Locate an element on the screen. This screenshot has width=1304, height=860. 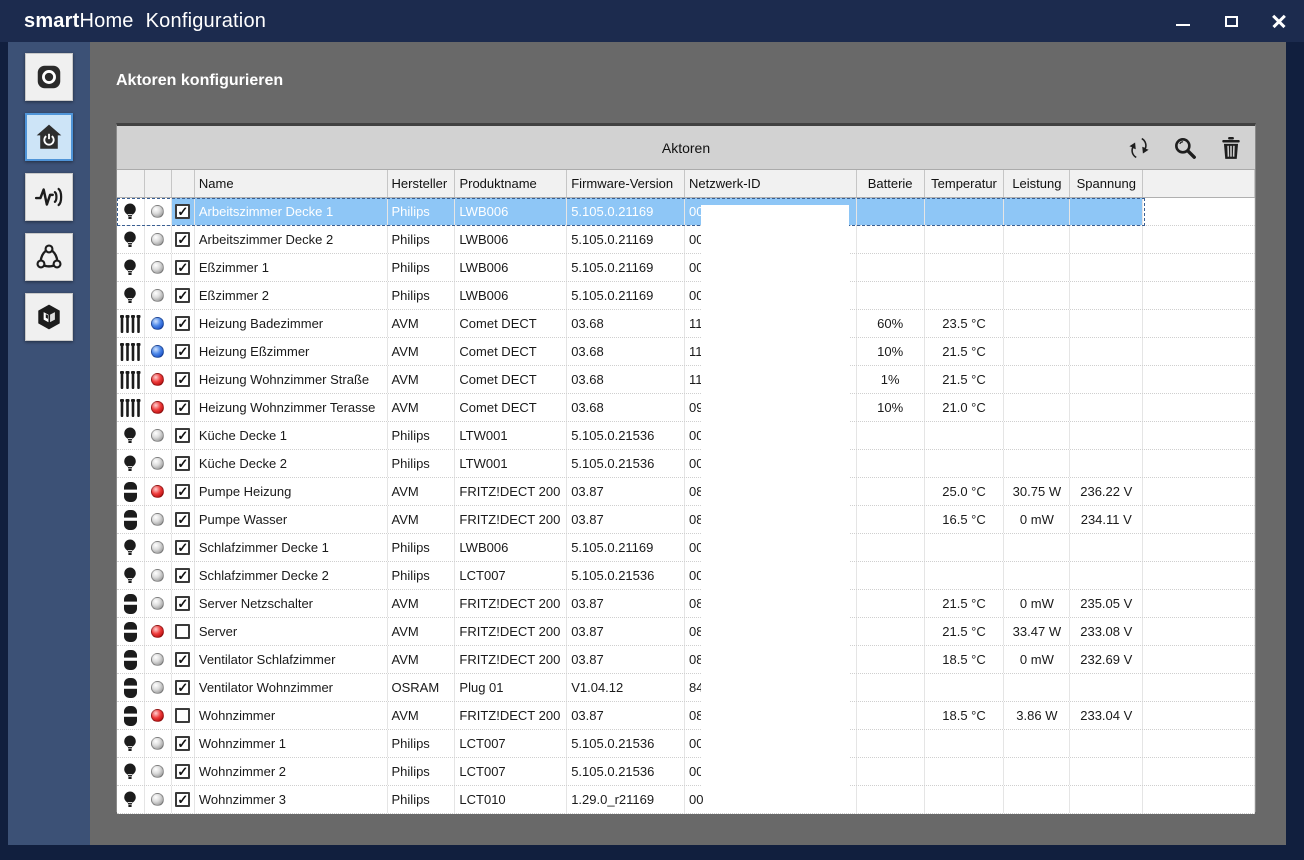
leistung-cell is located at coordinates (1037, 435).